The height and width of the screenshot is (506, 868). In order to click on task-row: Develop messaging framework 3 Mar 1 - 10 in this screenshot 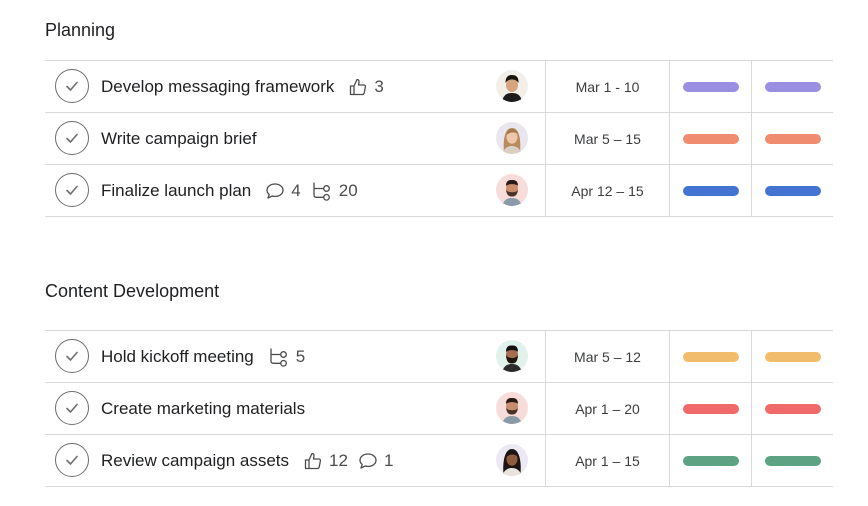, I will do `click(439, 87)`.